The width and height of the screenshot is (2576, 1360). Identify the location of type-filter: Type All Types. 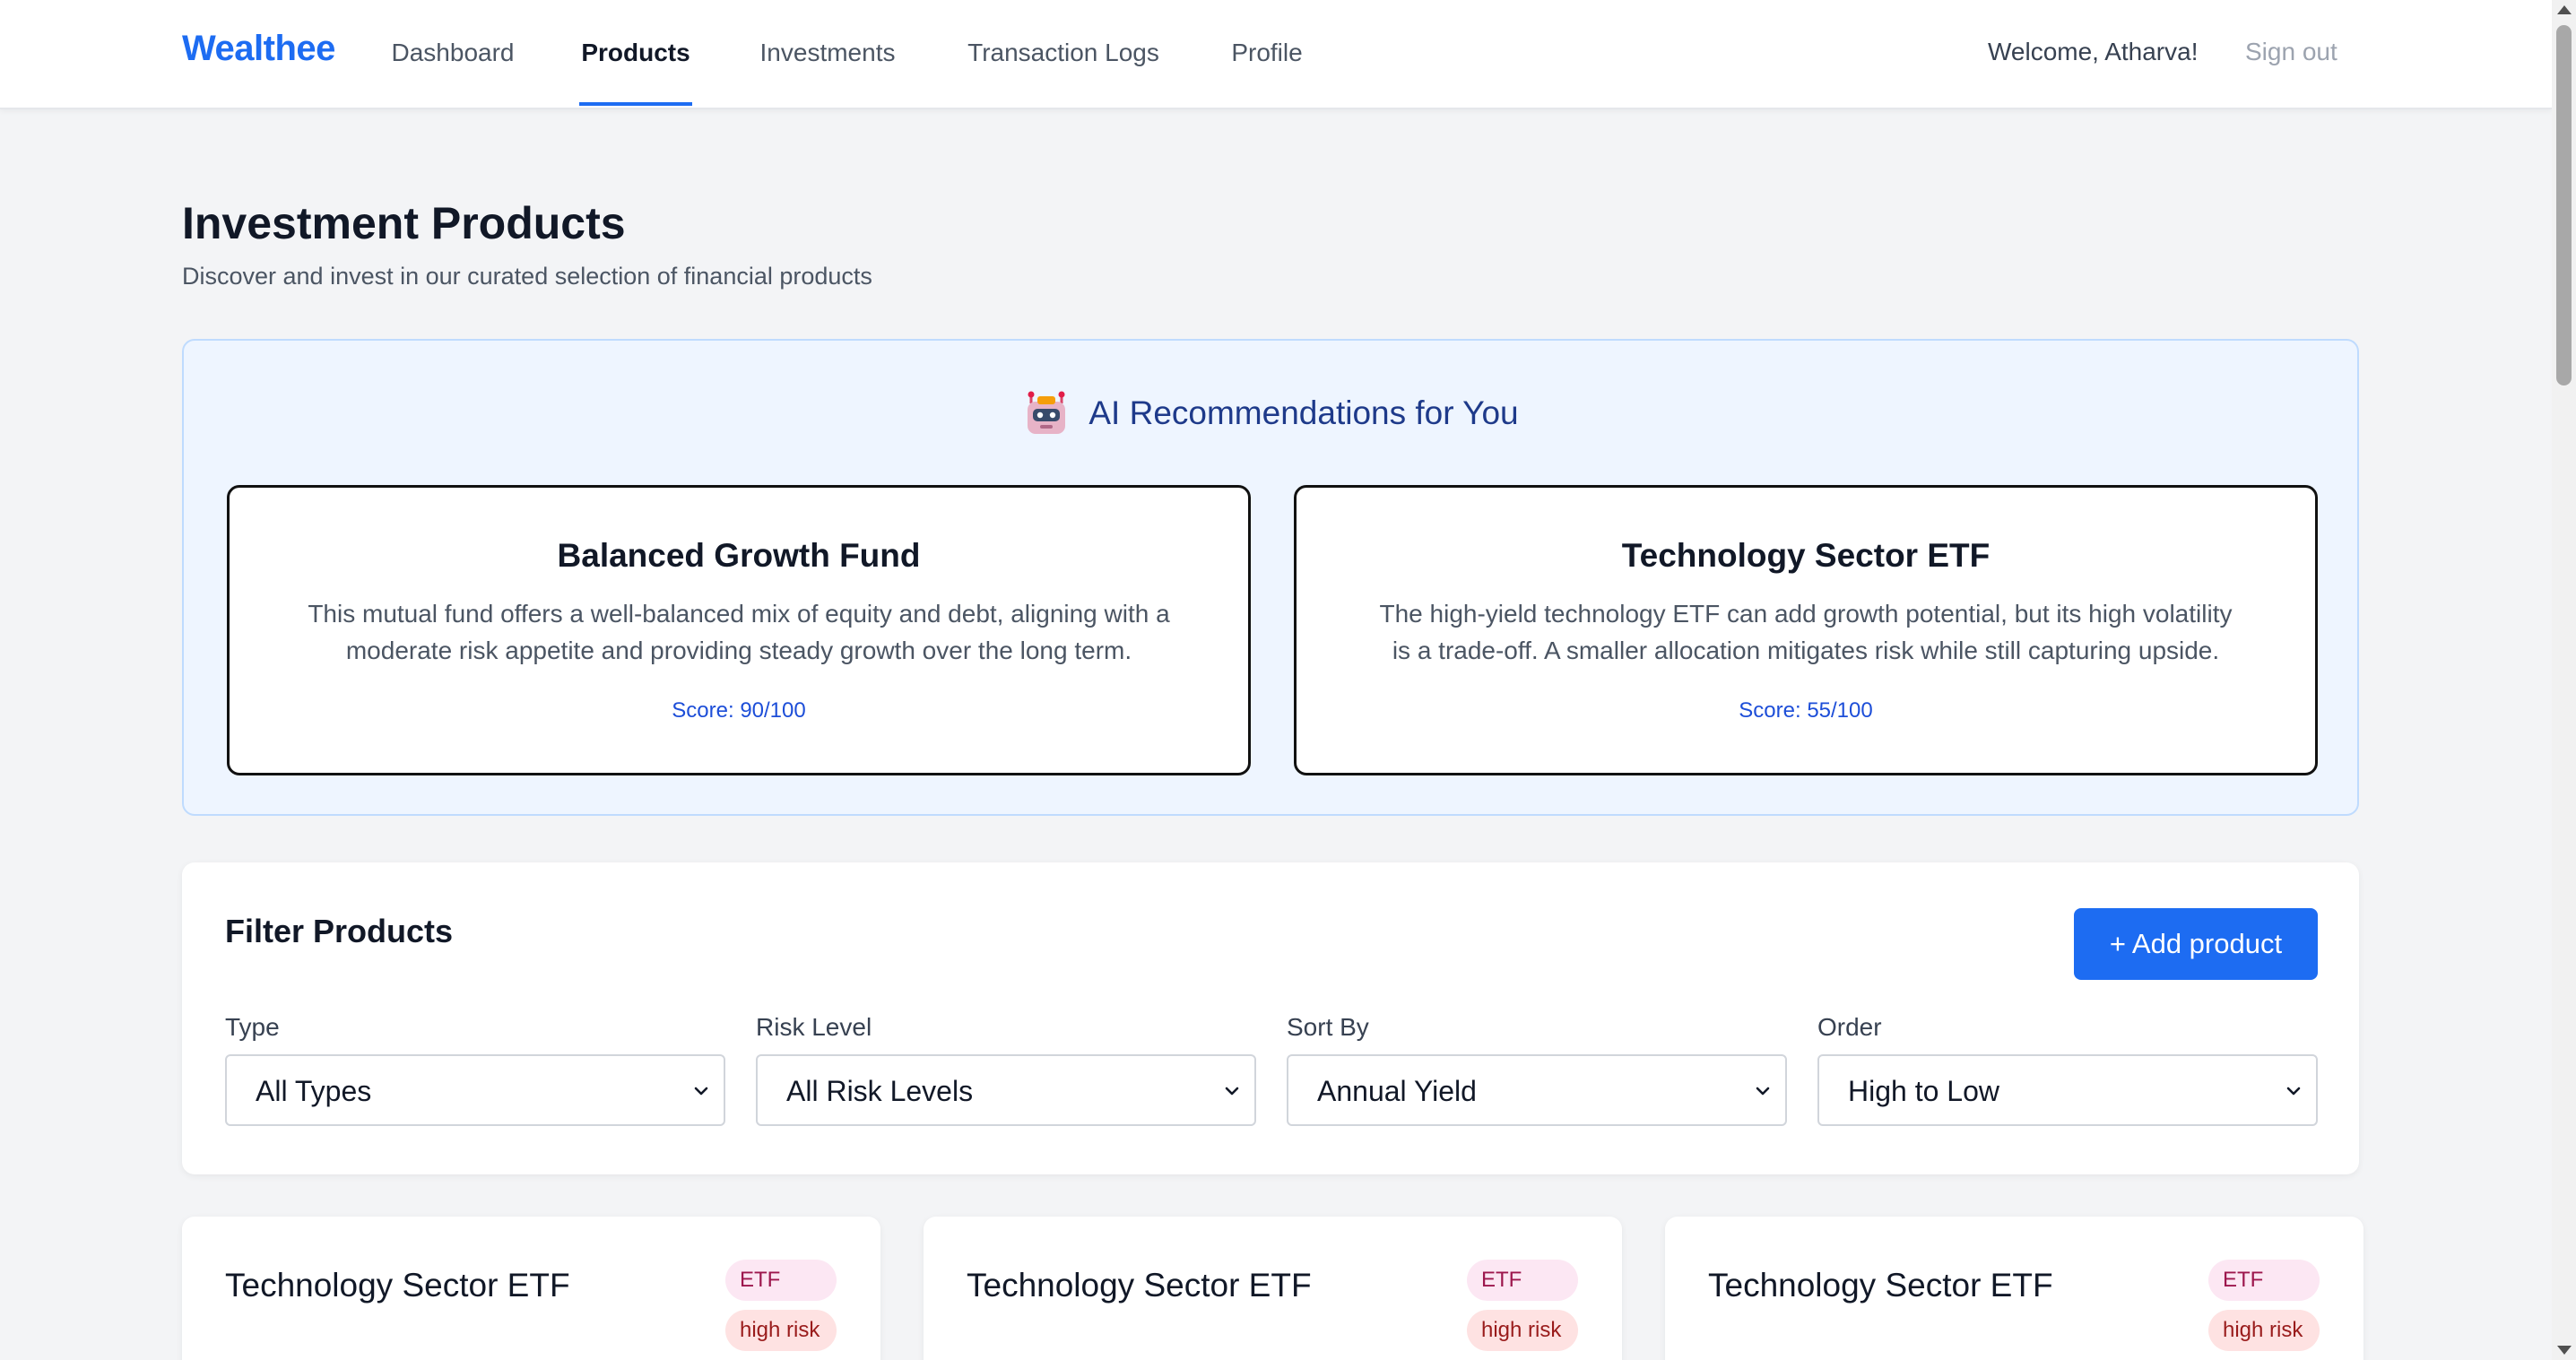
(475, 1070).